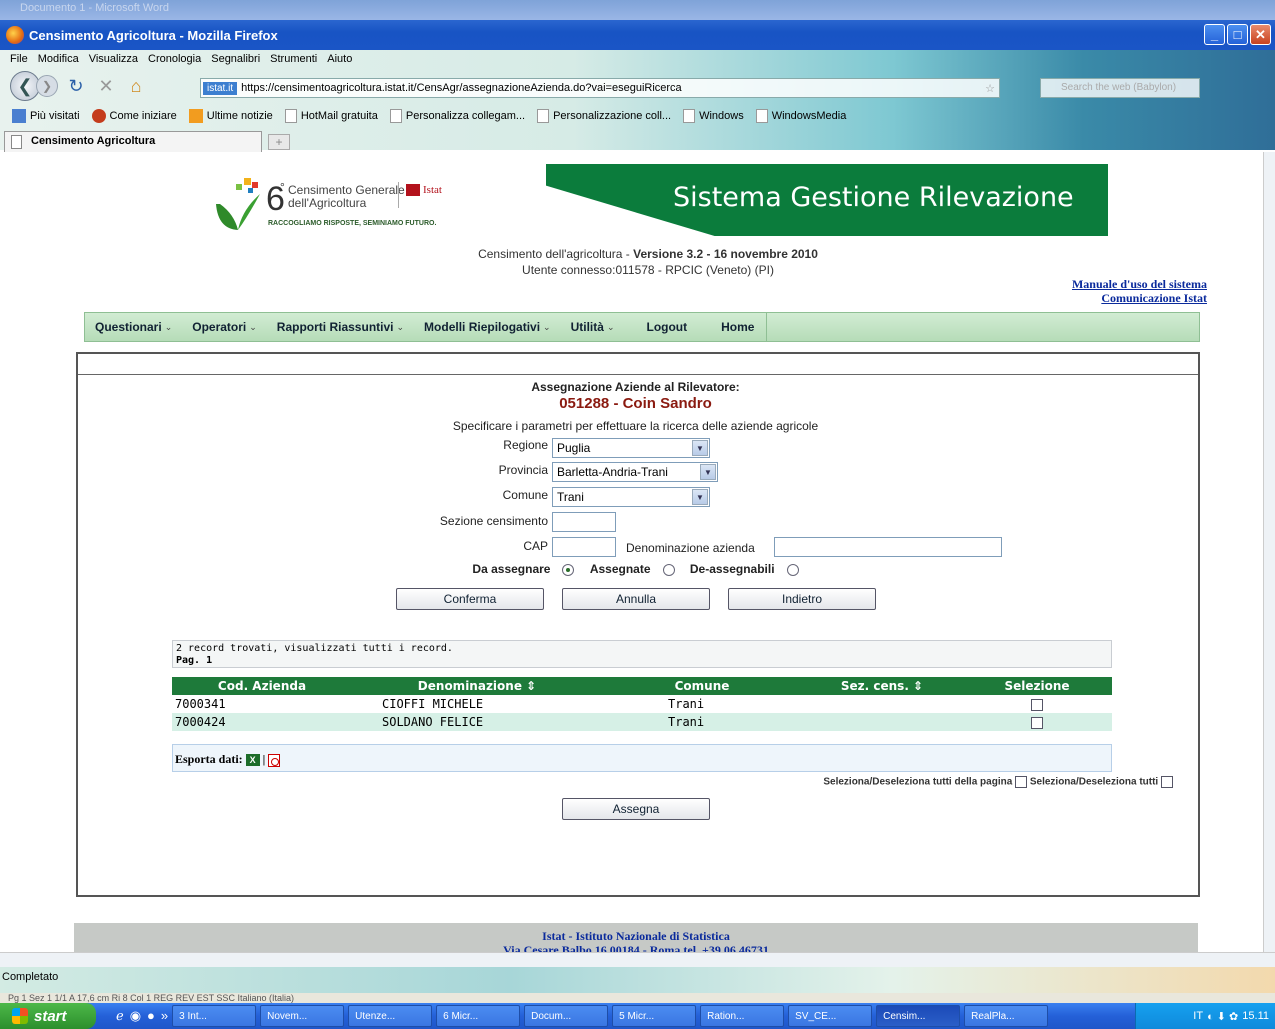 The width and height of the screenshot is (1275, 1029). What do you see at coordinates (293, 59) in the screenshot?
I see `menu-strumenti: Strumenti` at bounding box center [293, 59].